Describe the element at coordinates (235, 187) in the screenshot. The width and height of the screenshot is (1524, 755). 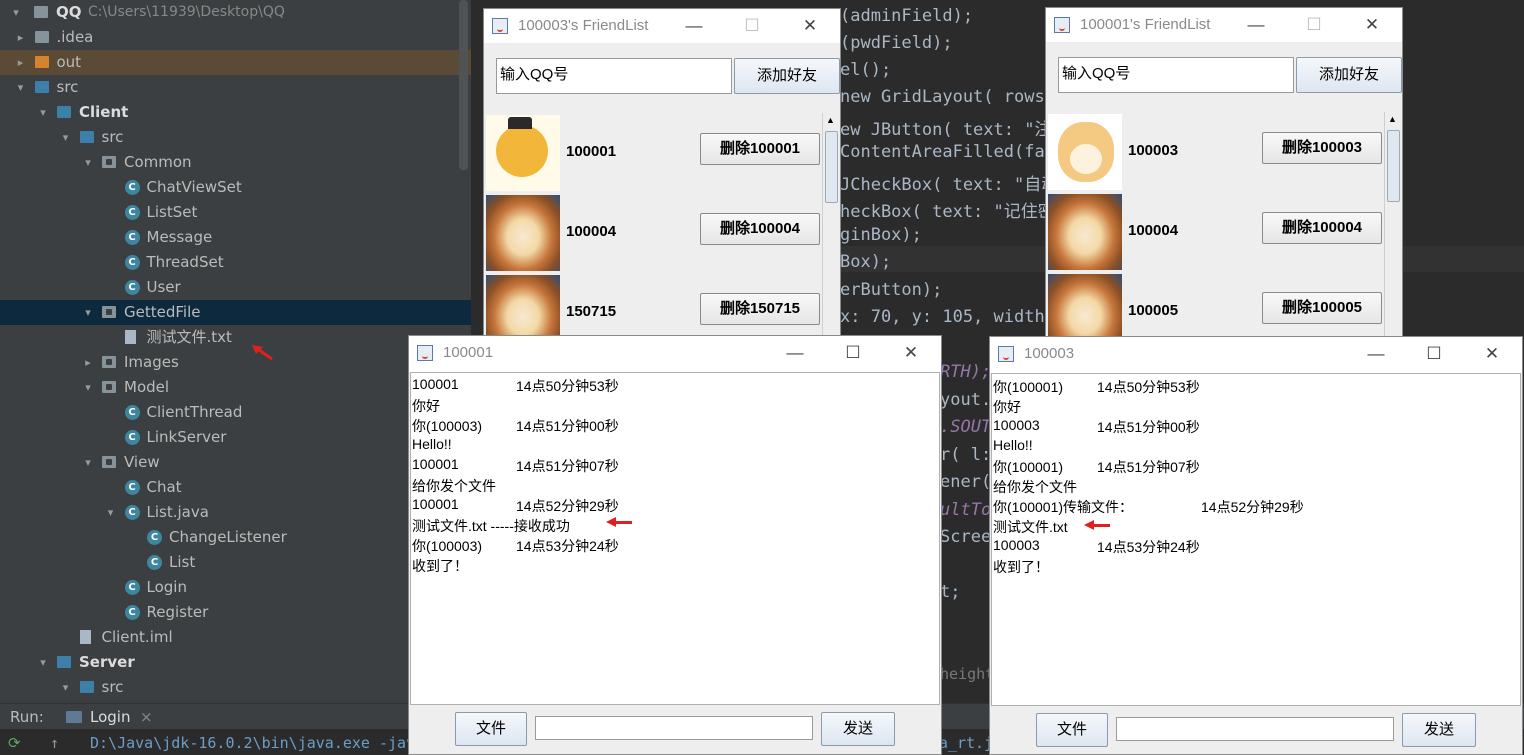
I see `tree-item: C ChatViewSet` at that location.